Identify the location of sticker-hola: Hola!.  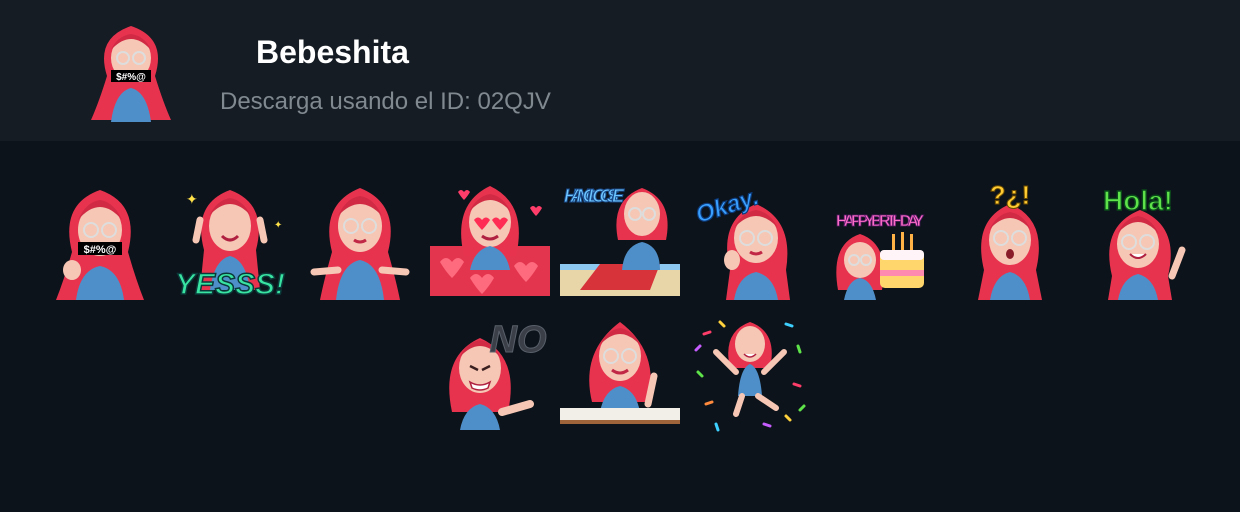
(1140, 240).